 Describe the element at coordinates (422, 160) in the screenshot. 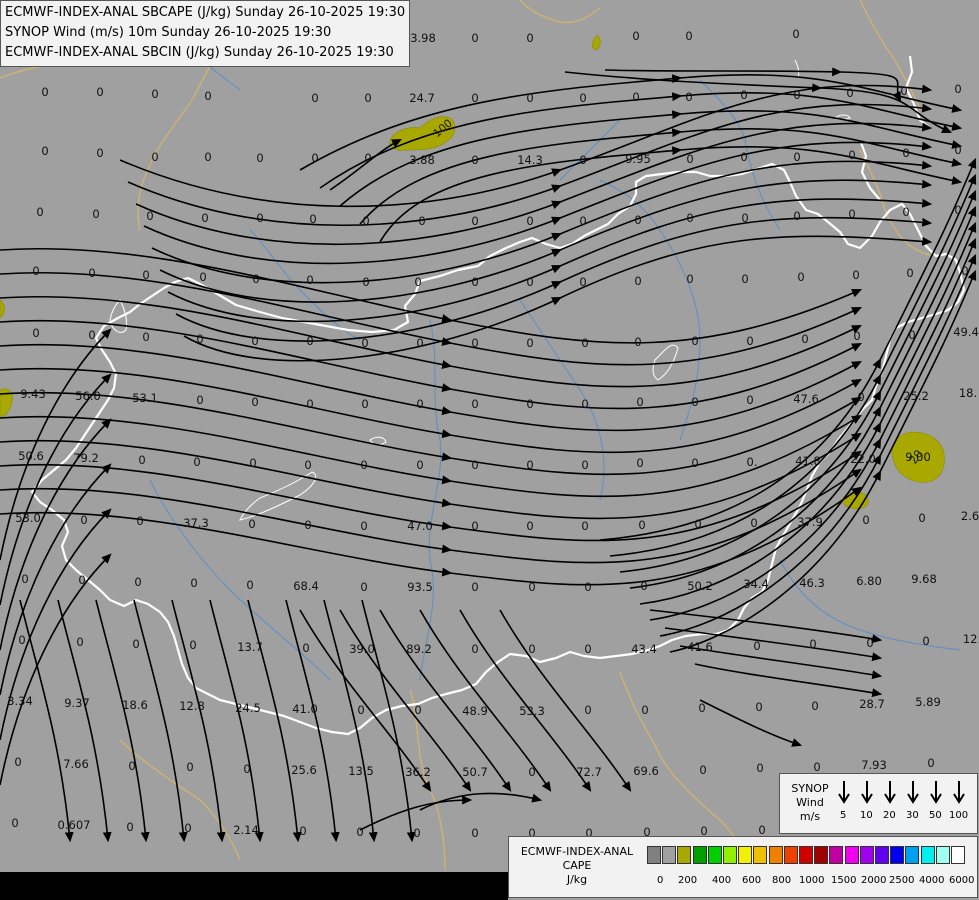

I see `cape-value-label: 3.88` at that location.